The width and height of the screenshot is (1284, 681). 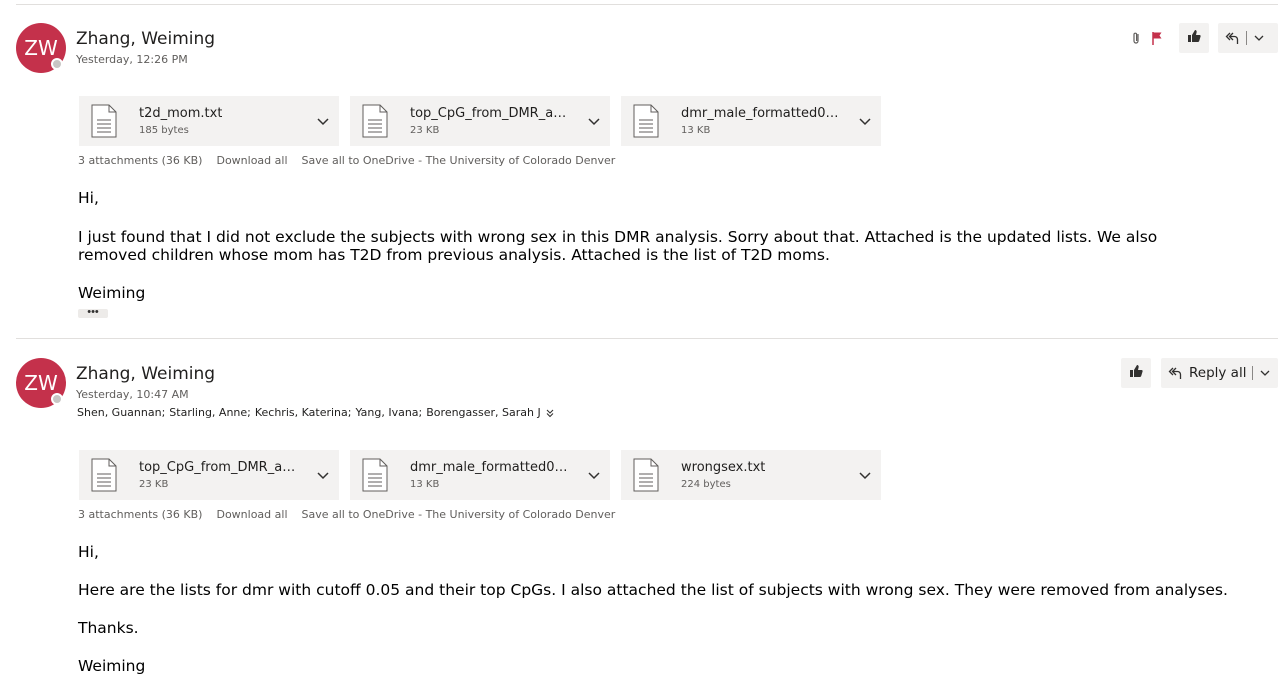 I want to click on attachment-size: 224 bytes, so click(x=706, y=484).